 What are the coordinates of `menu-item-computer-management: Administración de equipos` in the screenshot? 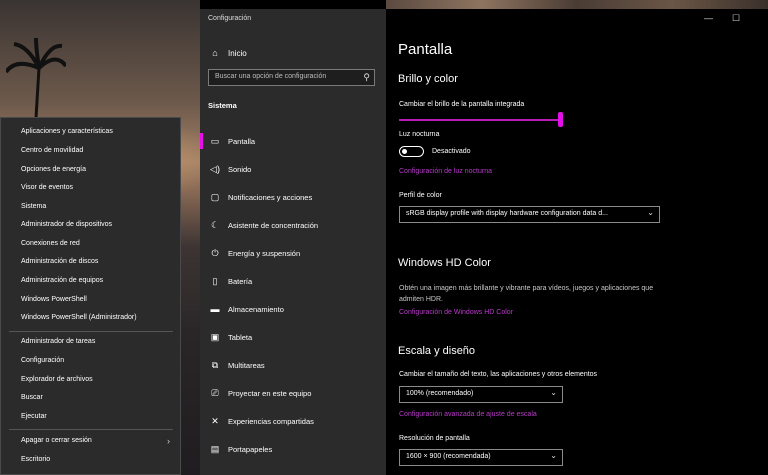 It's located at (62, 281).